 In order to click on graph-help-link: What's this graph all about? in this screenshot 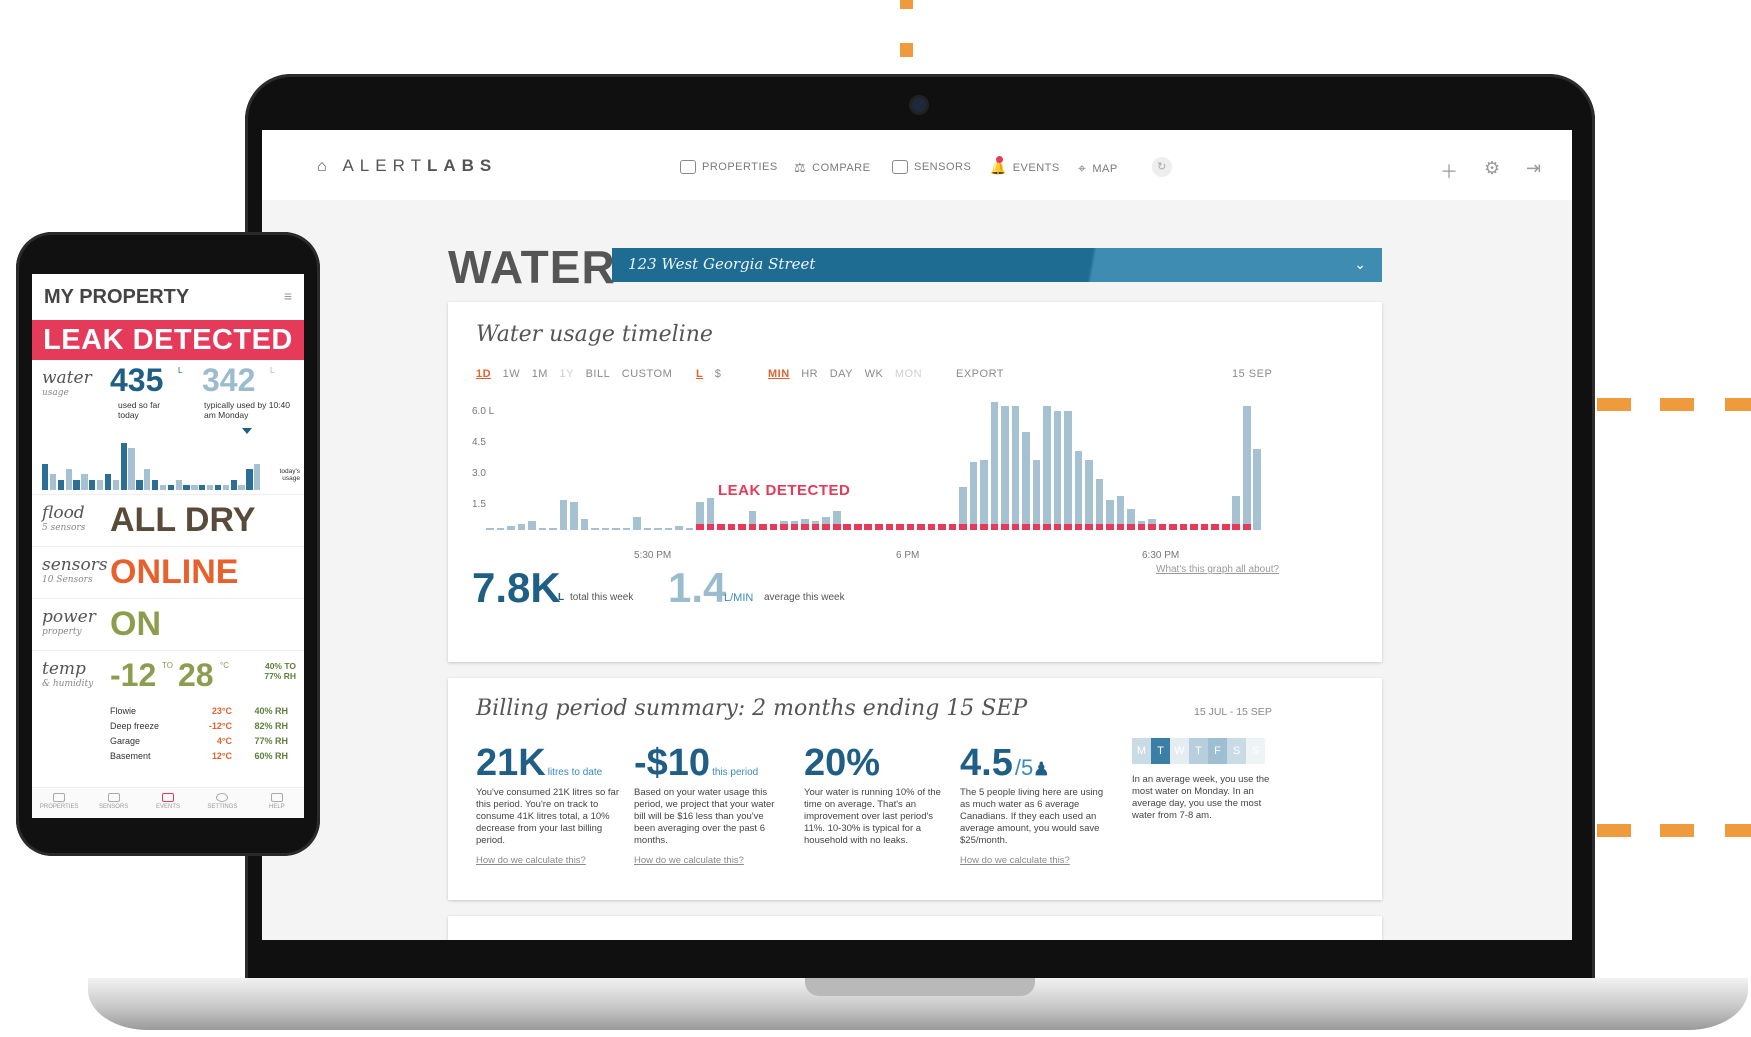, I will do `click(1217, 569)`.